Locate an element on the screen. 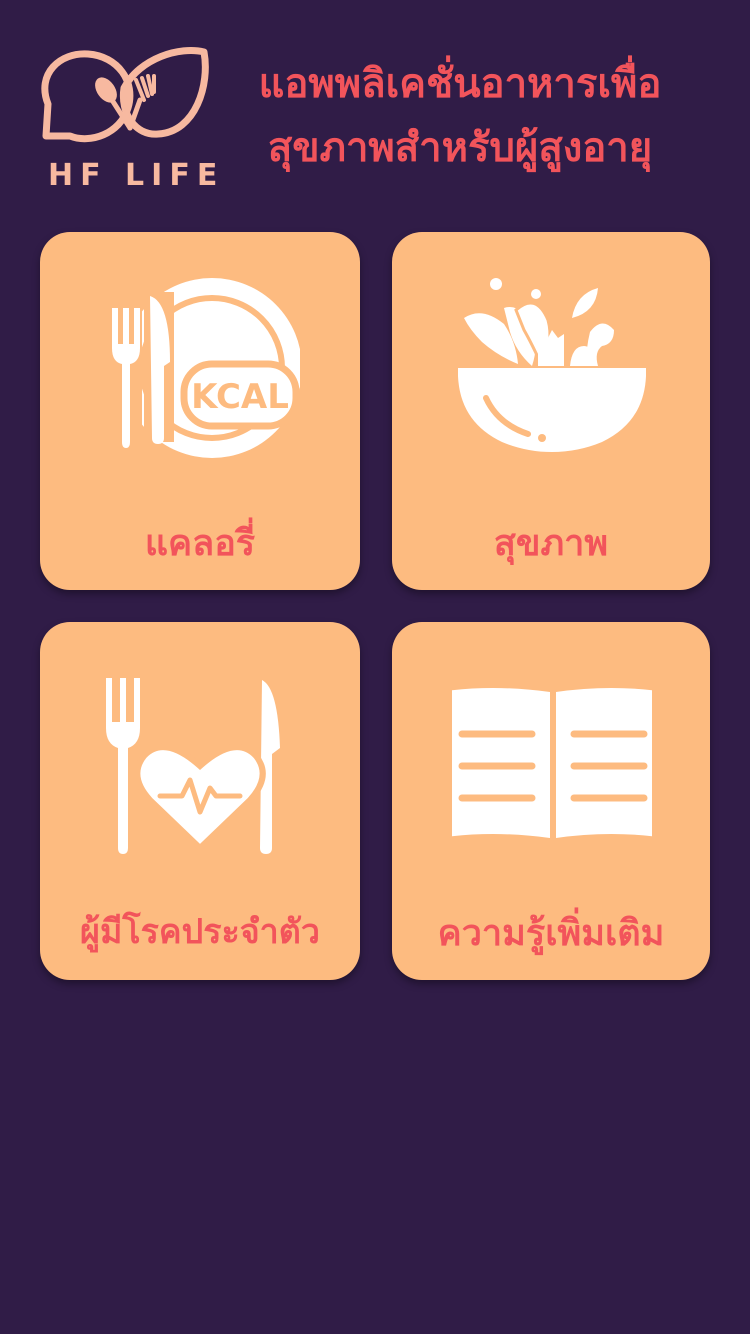 The width and height of the screenshot is (750, 1334). kcal-plate-icon: KCAL is located at coordinates (200, 372).